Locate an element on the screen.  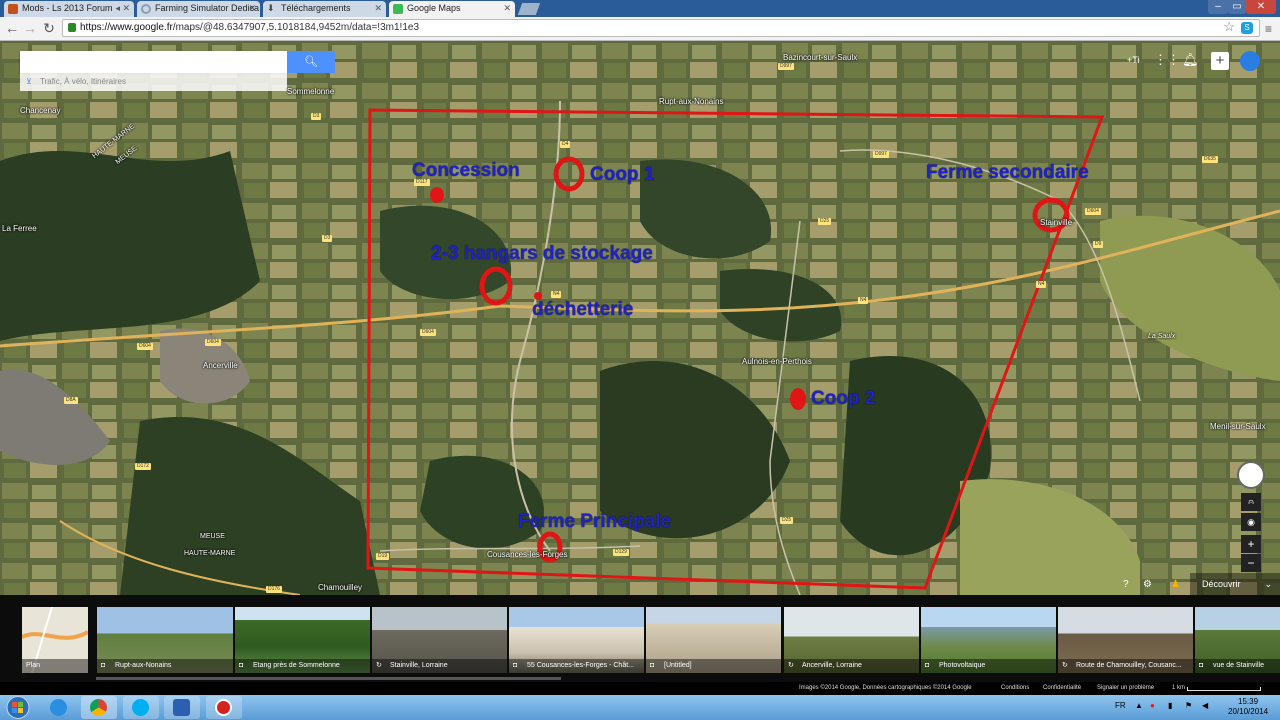
photo-strip-scrollbar is located at coordinates (328, 678).